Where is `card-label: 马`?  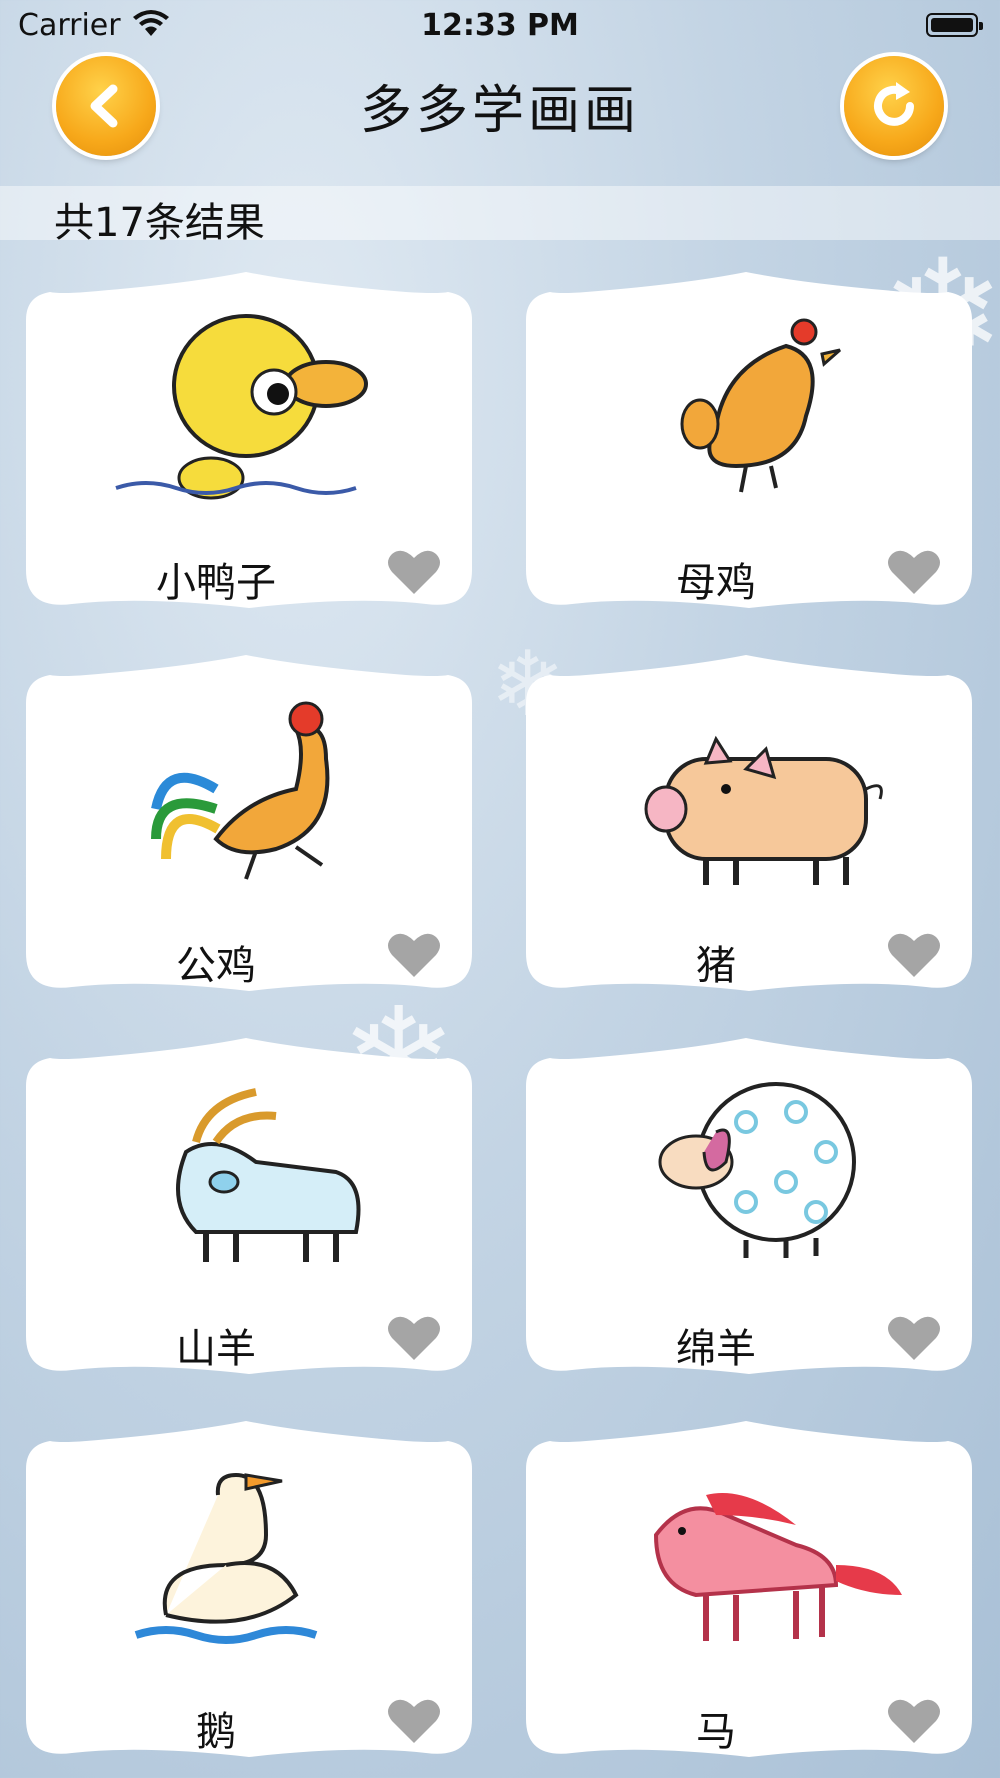 card-label: 马 is located at coordinates (716, 1732).